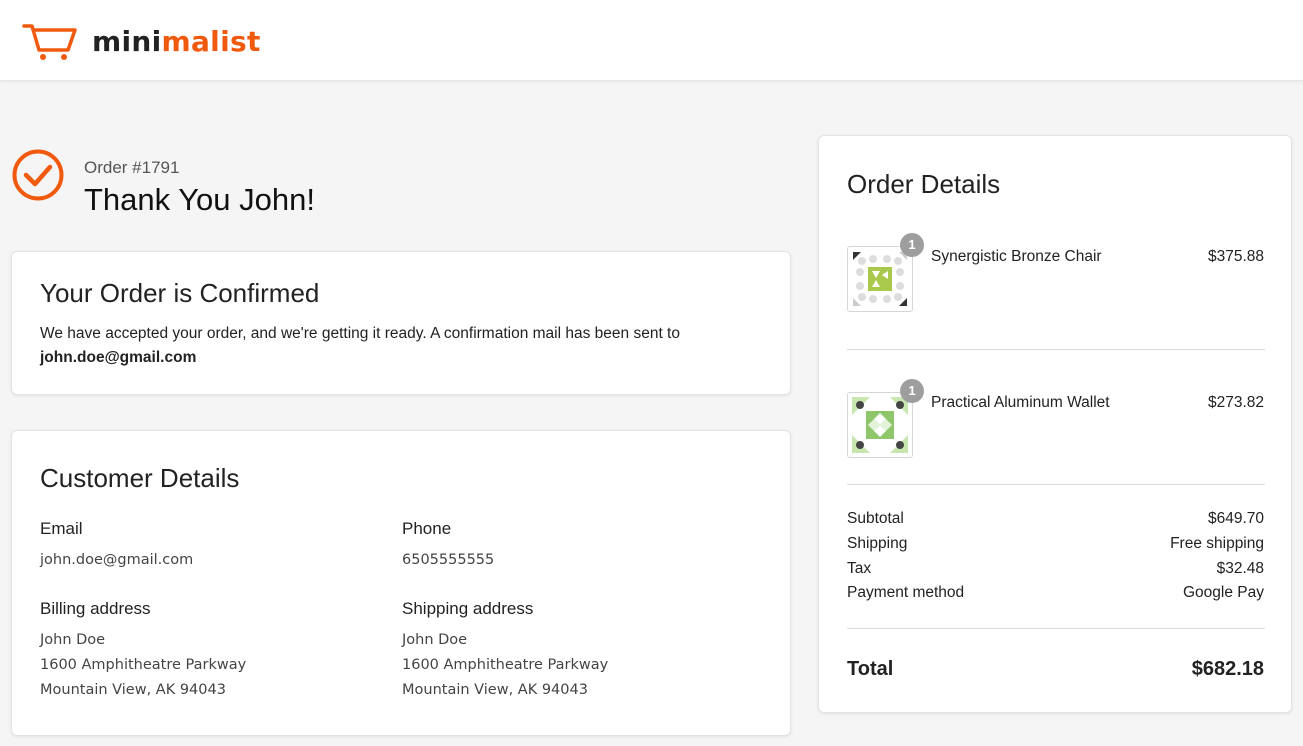 The width and height of the screenshot is (1303, 746). I want to click on shipping-name: John Doe, so click(435, 640).